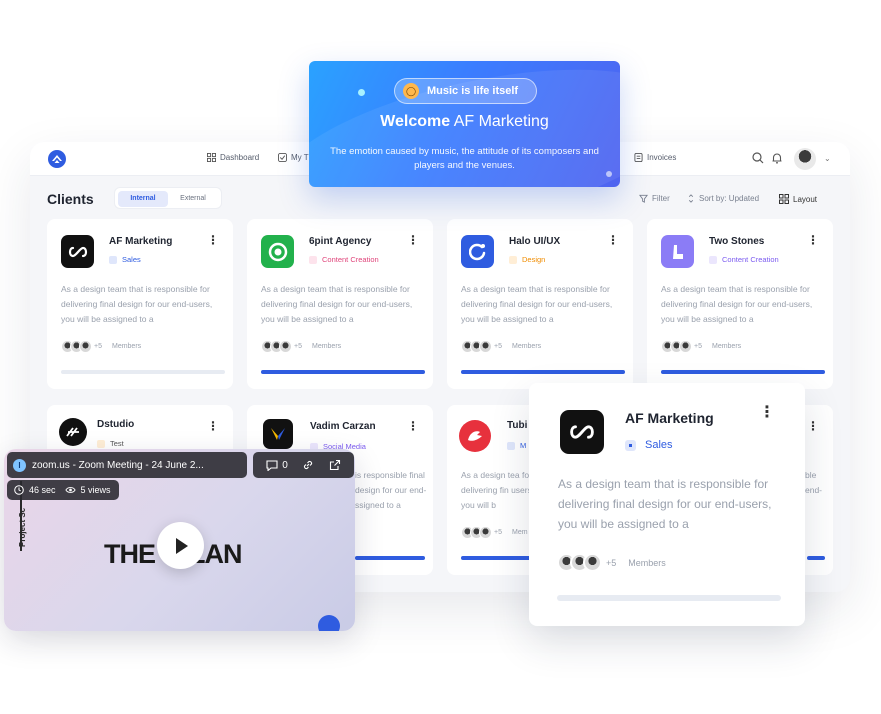  Describe the element at coordinates (662, 157) in the screenshot. I see `nav-invoices-label: Invoices` at that location.